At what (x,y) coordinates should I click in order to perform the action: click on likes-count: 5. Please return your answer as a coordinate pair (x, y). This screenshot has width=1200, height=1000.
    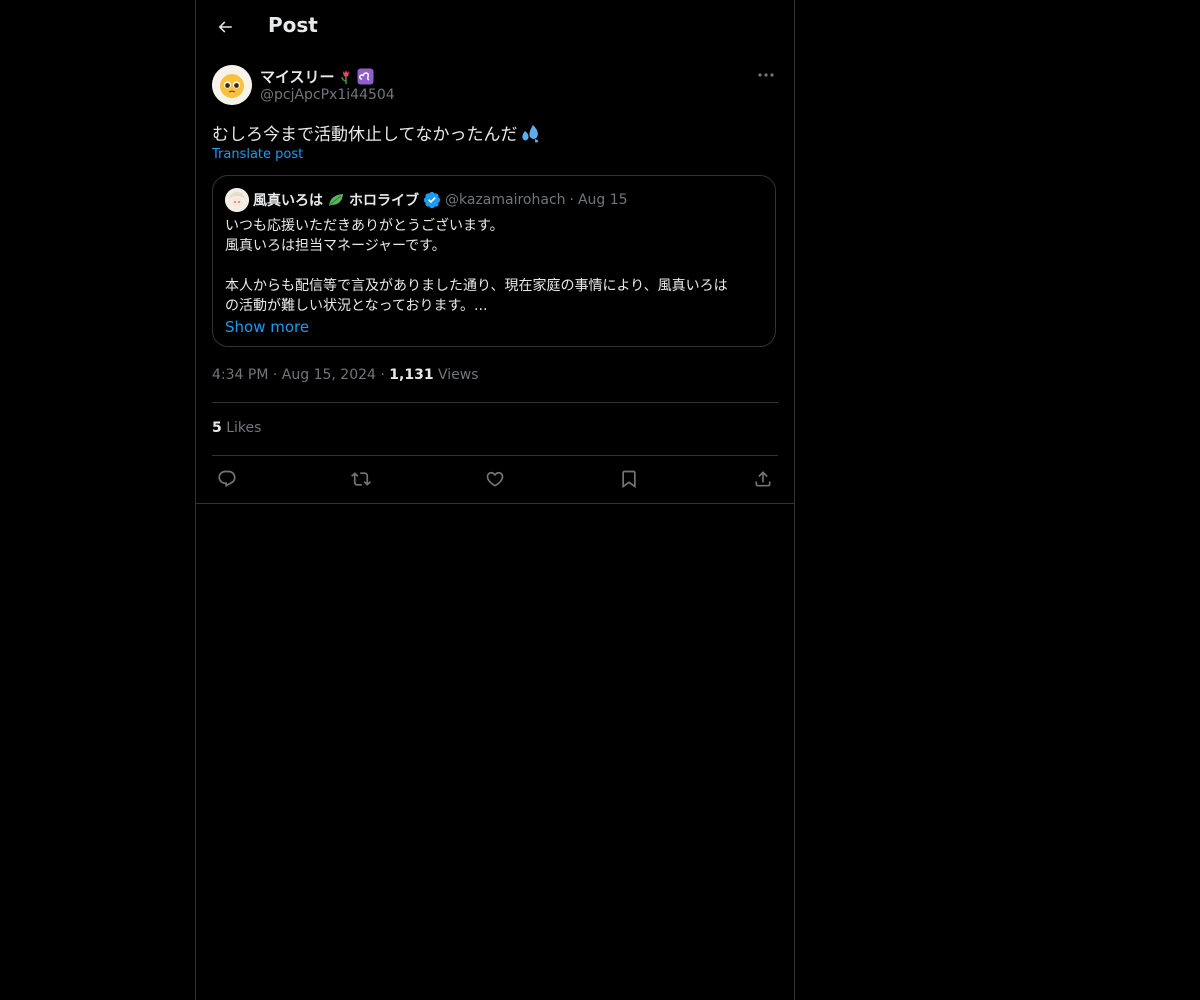
    Looking at the image, I should click on (217, 428).